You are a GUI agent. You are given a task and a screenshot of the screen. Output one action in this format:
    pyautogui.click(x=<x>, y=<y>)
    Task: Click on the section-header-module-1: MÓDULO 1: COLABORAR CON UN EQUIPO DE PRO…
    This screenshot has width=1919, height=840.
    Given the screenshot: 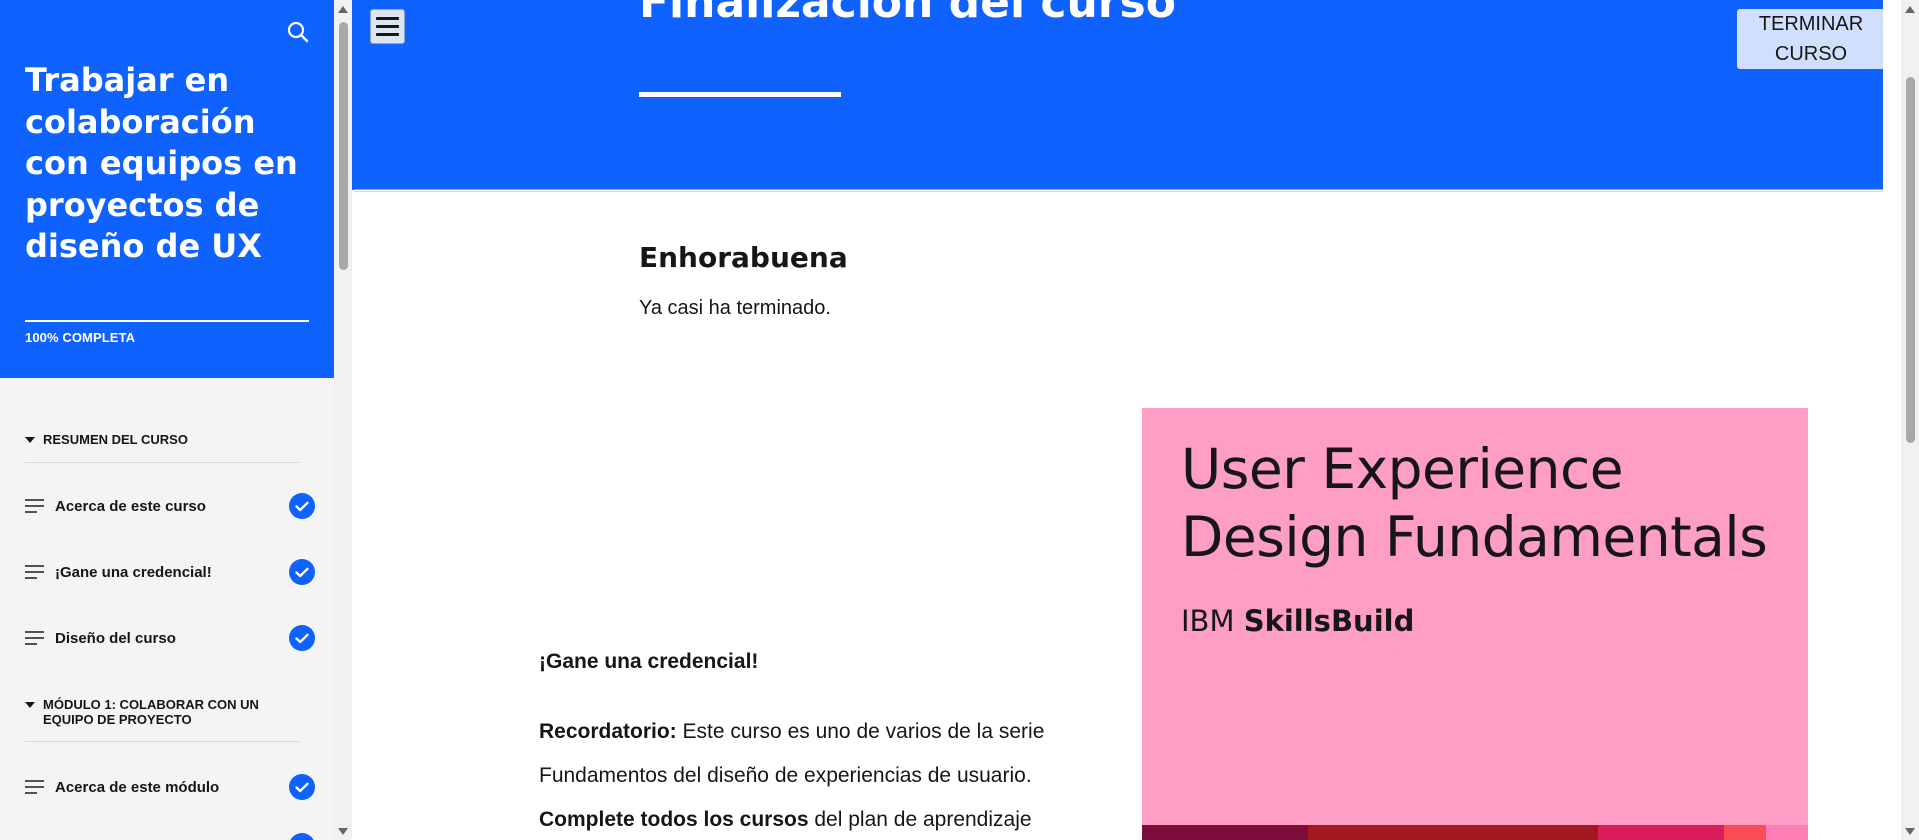 What is the action you would take?
    pyautogui.click(x=162, y=712)
    